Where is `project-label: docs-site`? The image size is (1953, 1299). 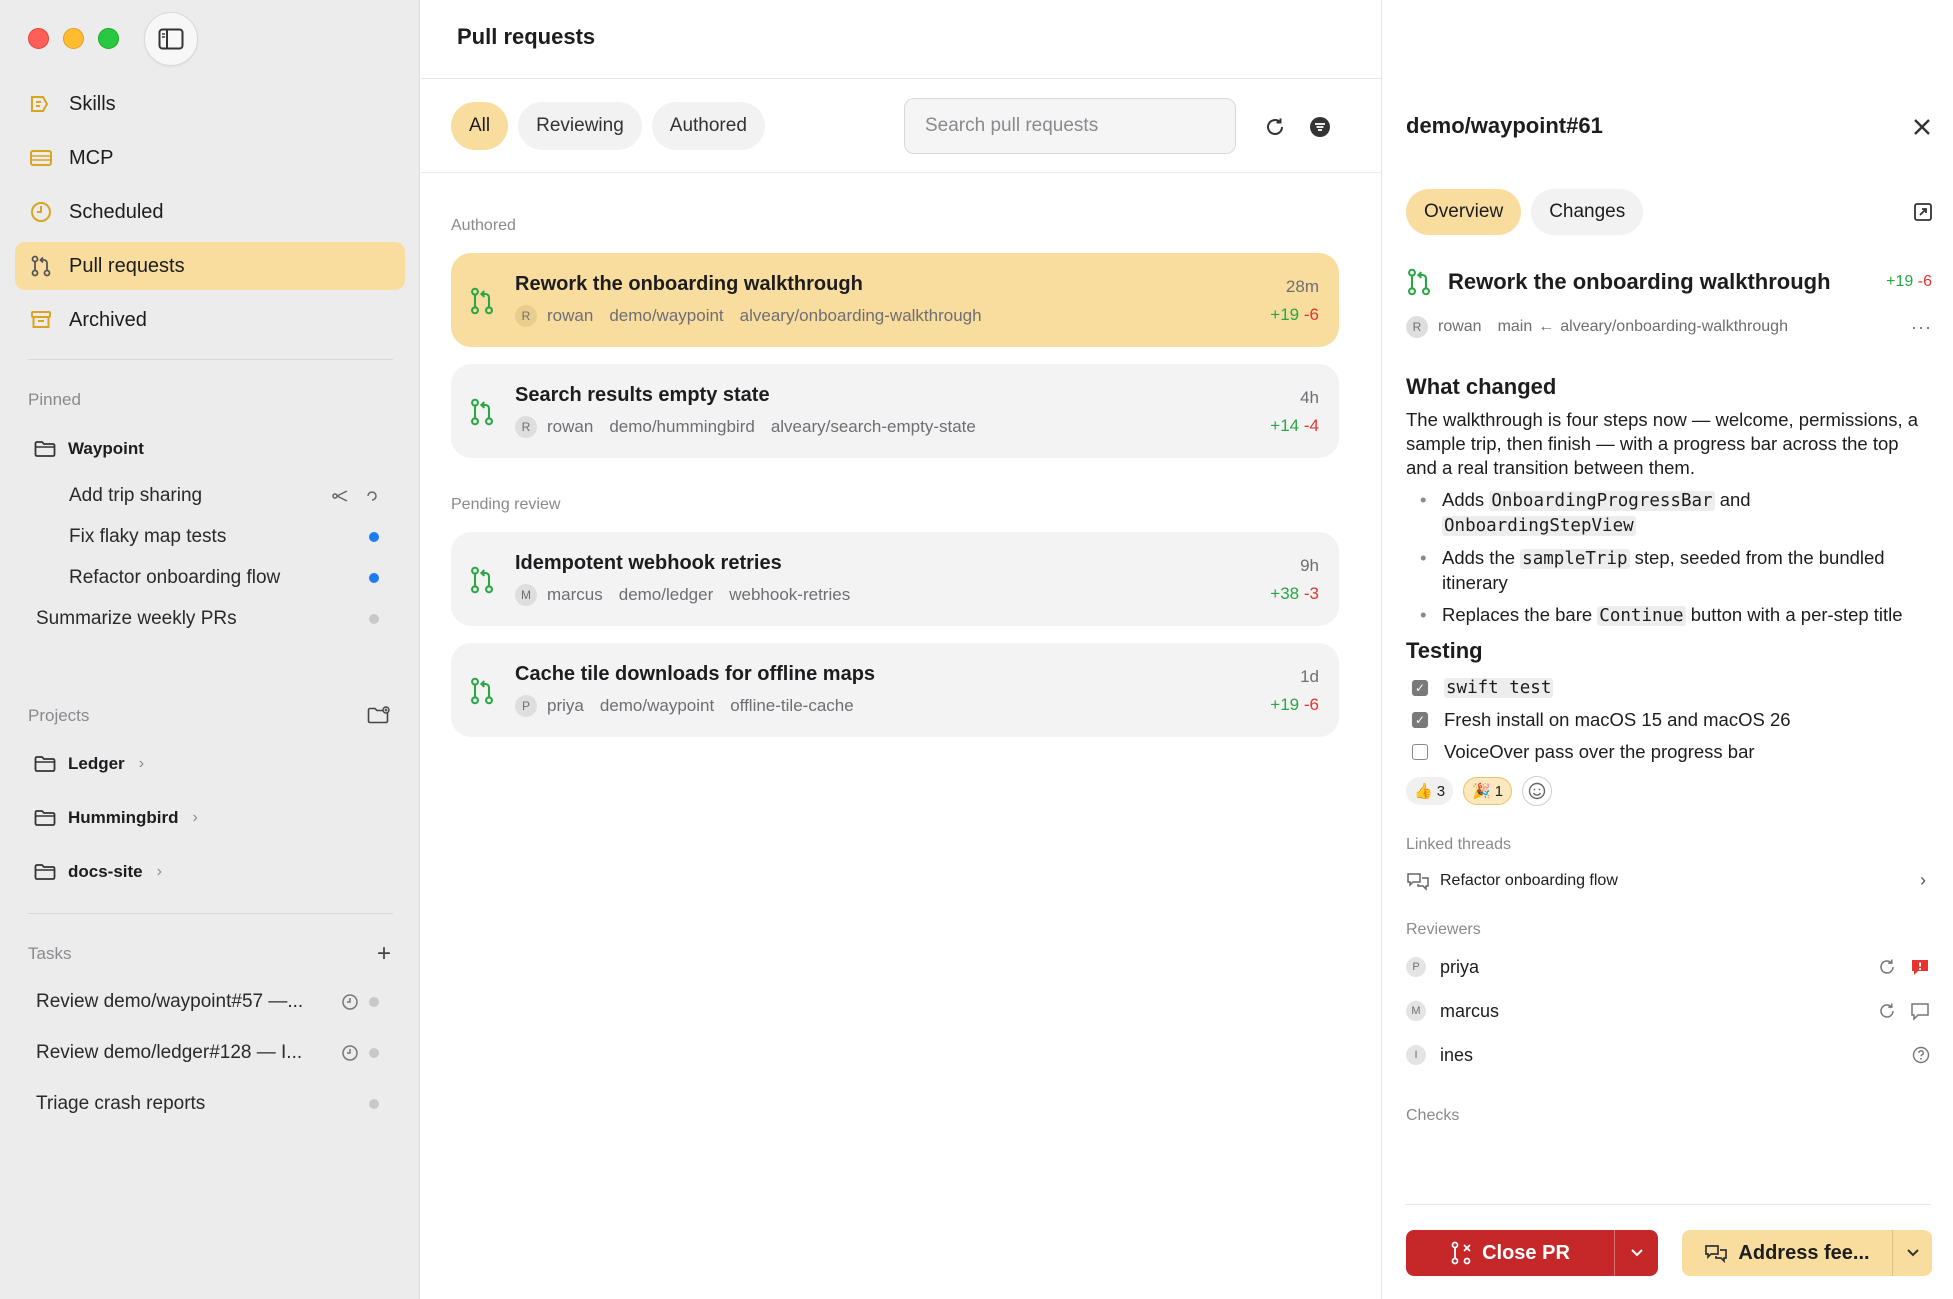 project-label: docs-site is located at coordinates (105, 871).